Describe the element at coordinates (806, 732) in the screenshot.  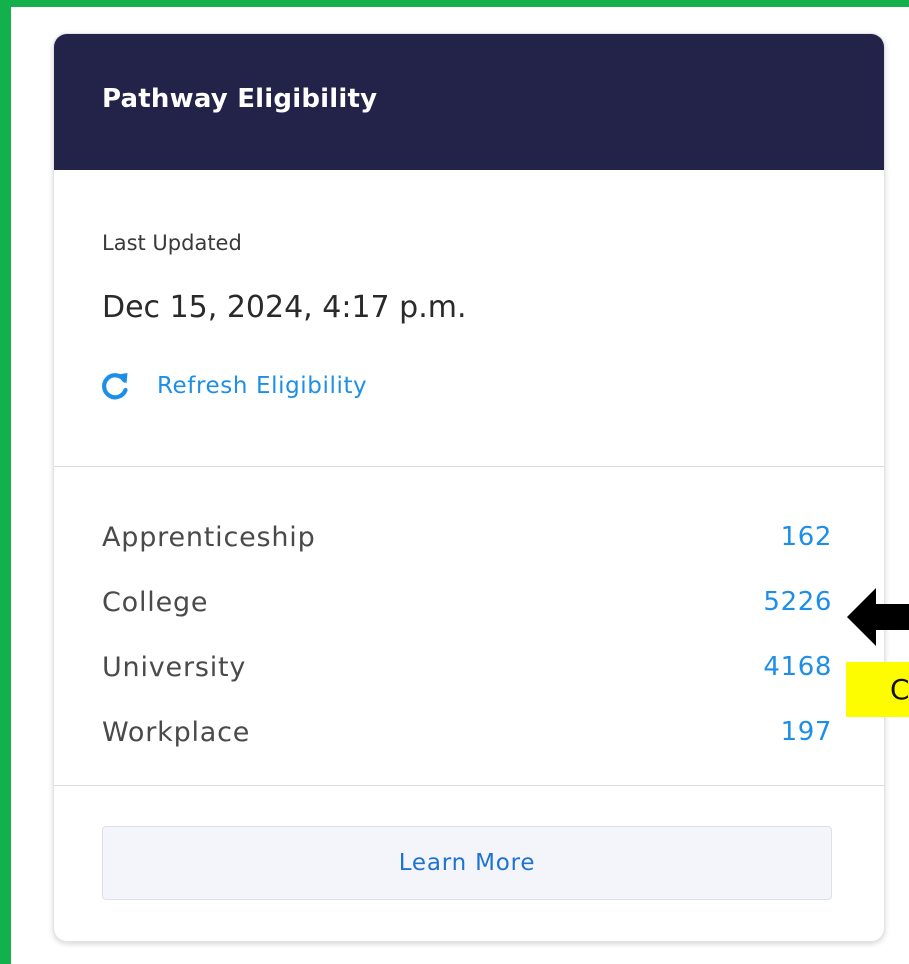
I see `stat-value-link: 197` at that location.